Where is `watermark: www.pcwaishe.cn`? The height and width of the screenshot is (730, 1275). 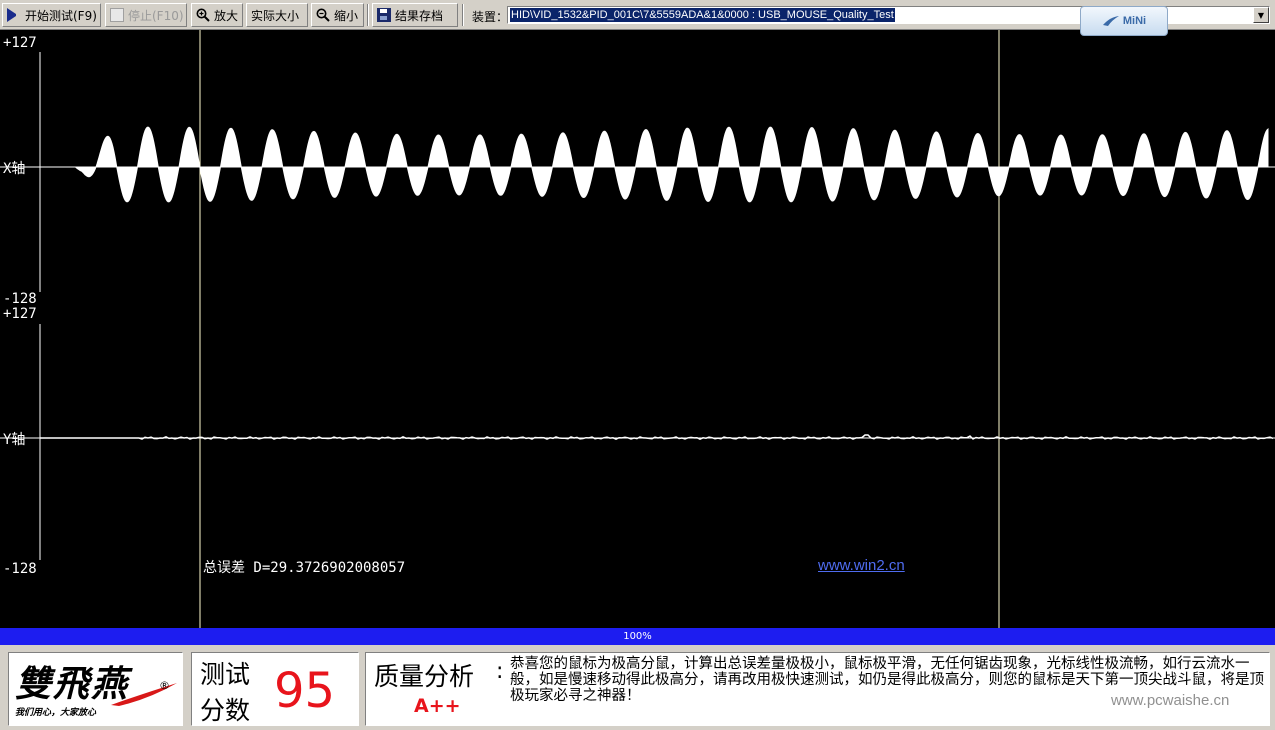
watermark: www.pcwaishe.cn is located at coordinates (1170, 700).